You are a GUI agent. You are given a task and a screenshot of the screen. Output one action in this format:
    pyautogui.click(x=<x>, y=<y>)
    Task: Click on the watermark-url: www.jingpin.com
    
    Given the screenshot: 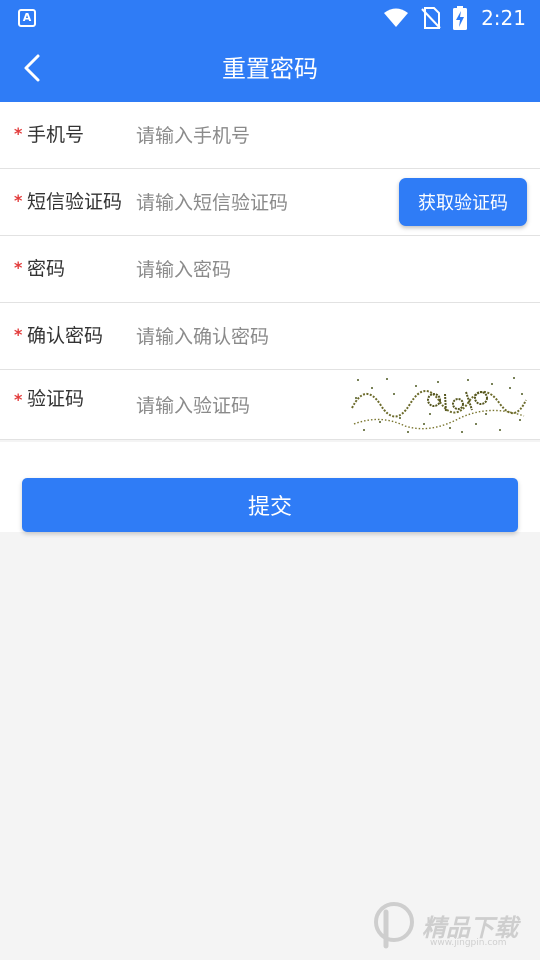 What is the action you would take?
    pyautogui.click(x=468, y=943)
    